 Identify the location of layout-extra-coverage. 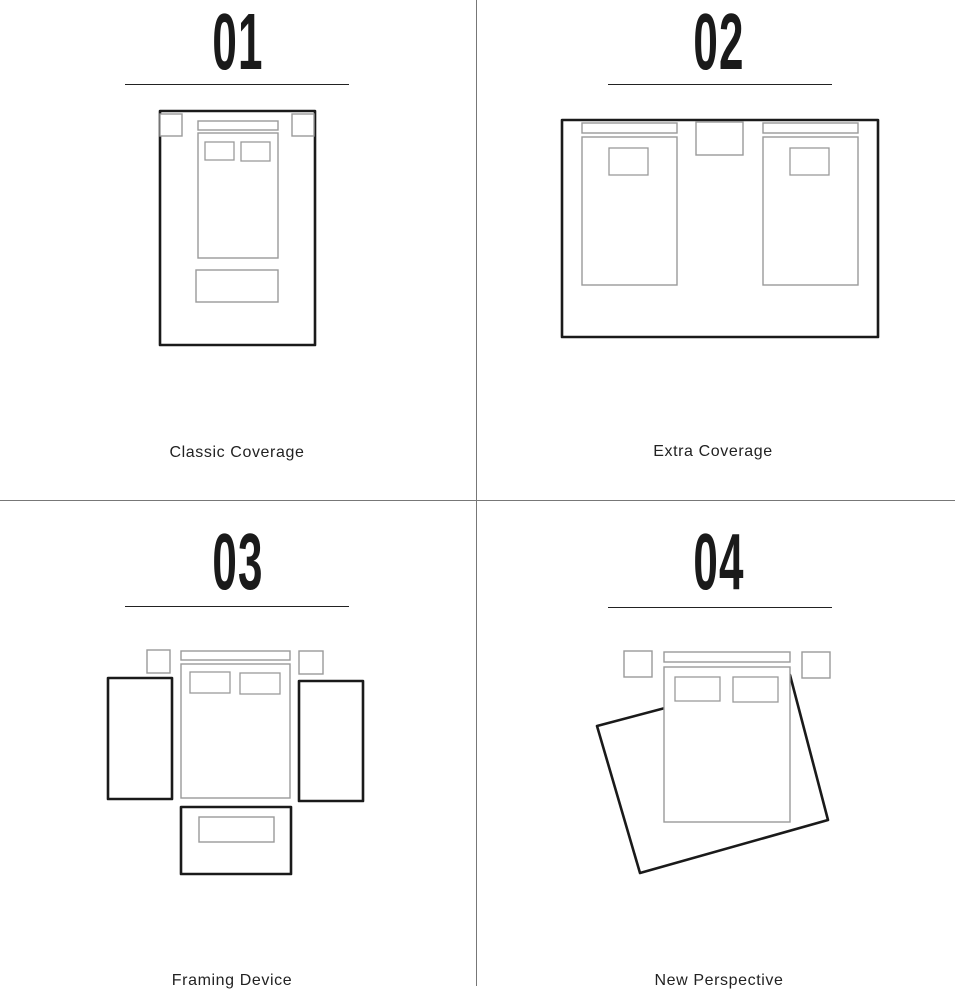
(720, 228).